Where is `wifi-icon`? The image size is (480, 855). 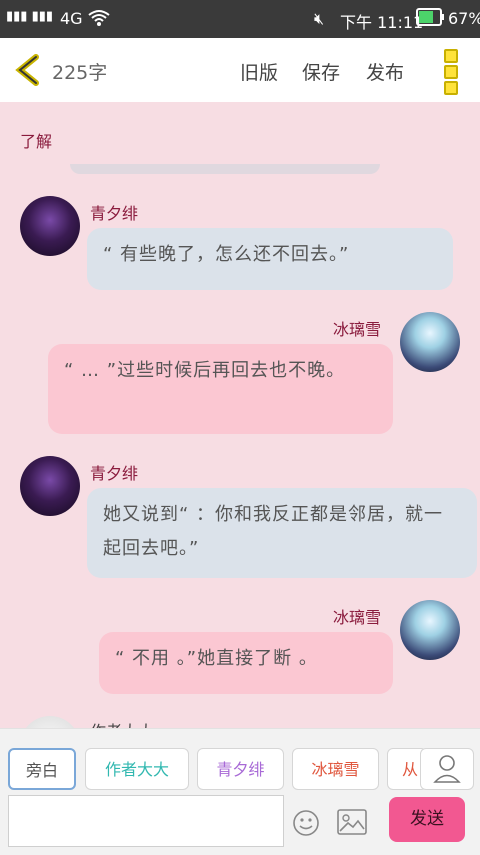
wifi-icon is located at coordinates (99, 20).